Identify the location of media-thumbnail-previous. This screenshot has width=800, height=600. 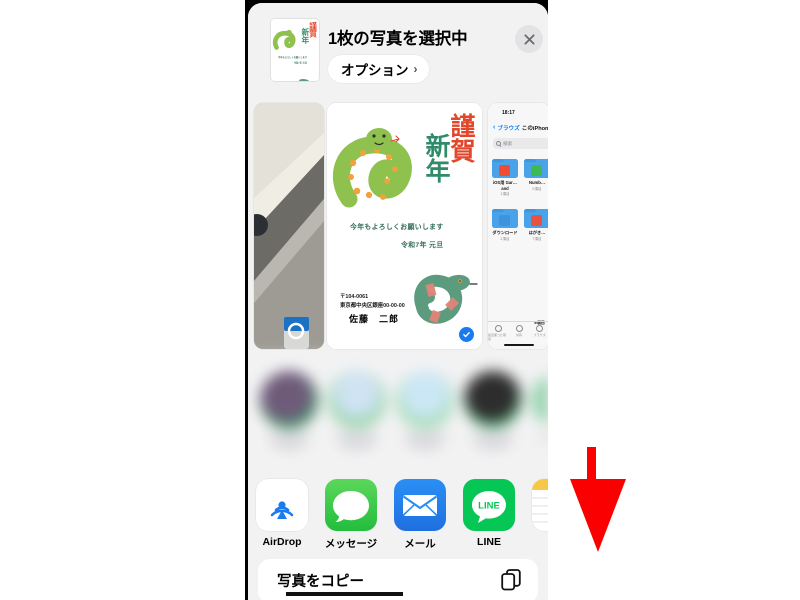
(289, 226).